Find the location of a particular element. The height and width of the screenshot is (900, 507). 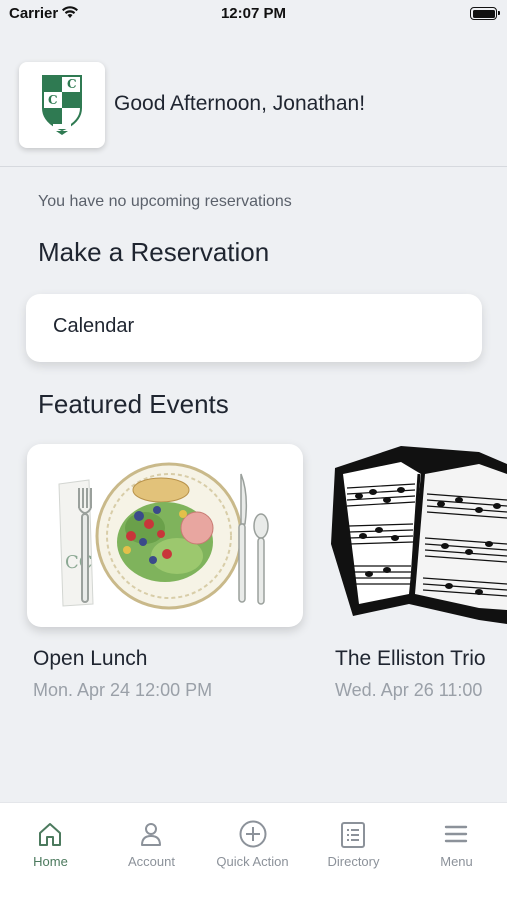

tab-label: Home is located at coordinates (50, 861).